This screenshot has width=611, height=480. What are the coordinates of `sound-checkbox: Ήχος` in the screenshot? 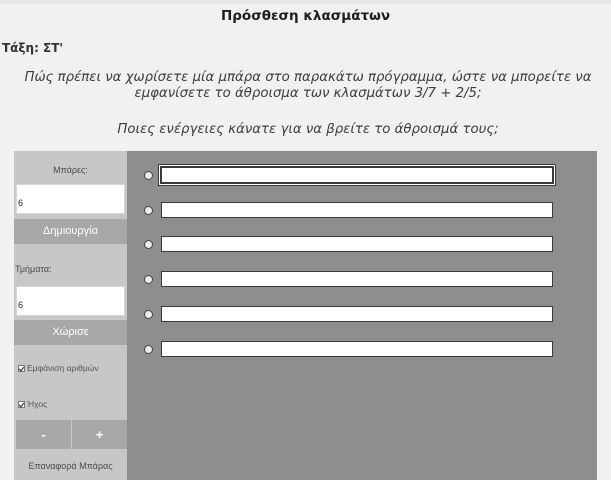 It's located at (32, 404).